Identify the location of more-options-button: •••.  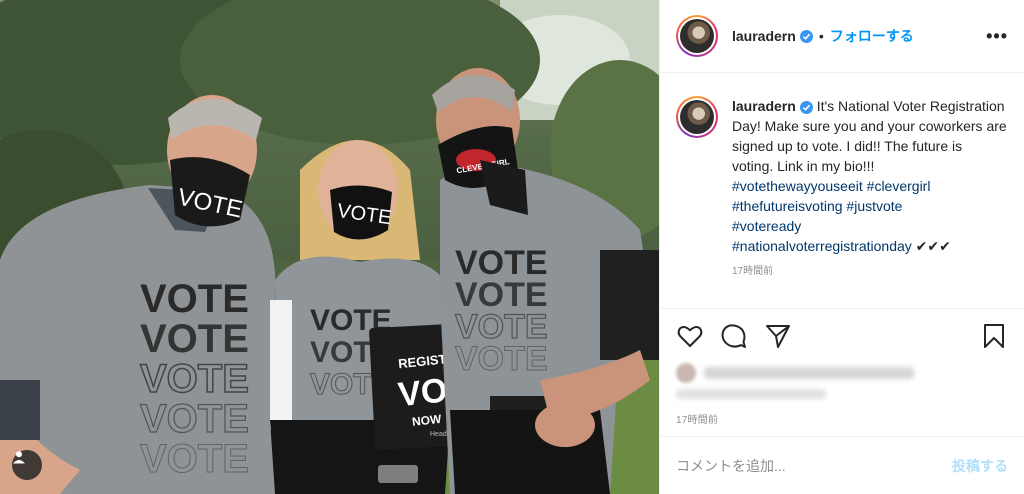
(997, 36).